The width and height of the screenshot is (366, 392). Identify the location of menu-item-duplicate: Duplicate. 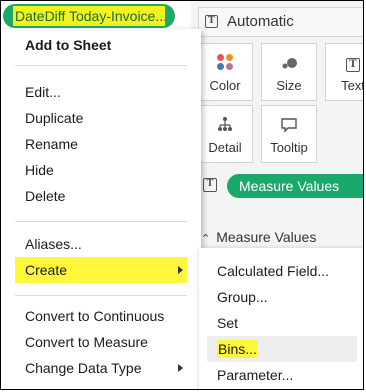
(101, 118).